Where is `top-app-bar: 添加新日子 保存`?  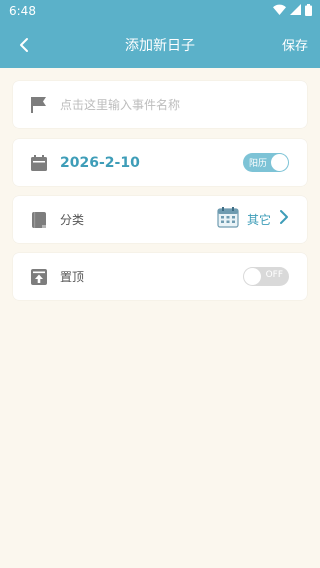 top-app-bar: 添加新日子 保存 is located at coordinates (160, 45).